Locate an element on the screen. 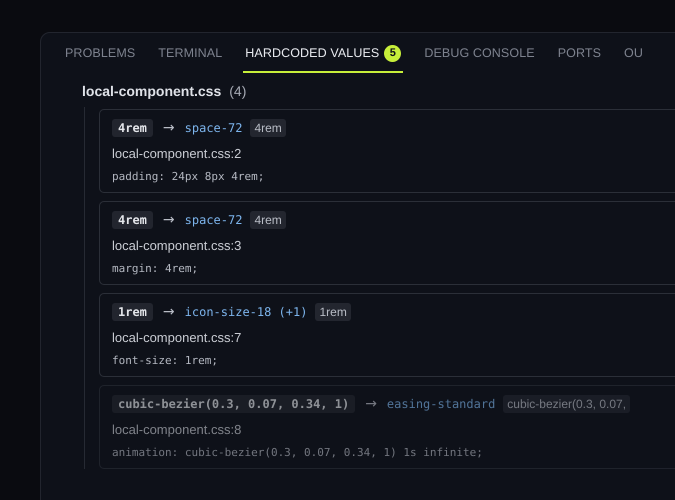 This screenshot has width=675, height=500. panel-tab: HARDCODED VALUES 5 is located at coordinates (323, 54).